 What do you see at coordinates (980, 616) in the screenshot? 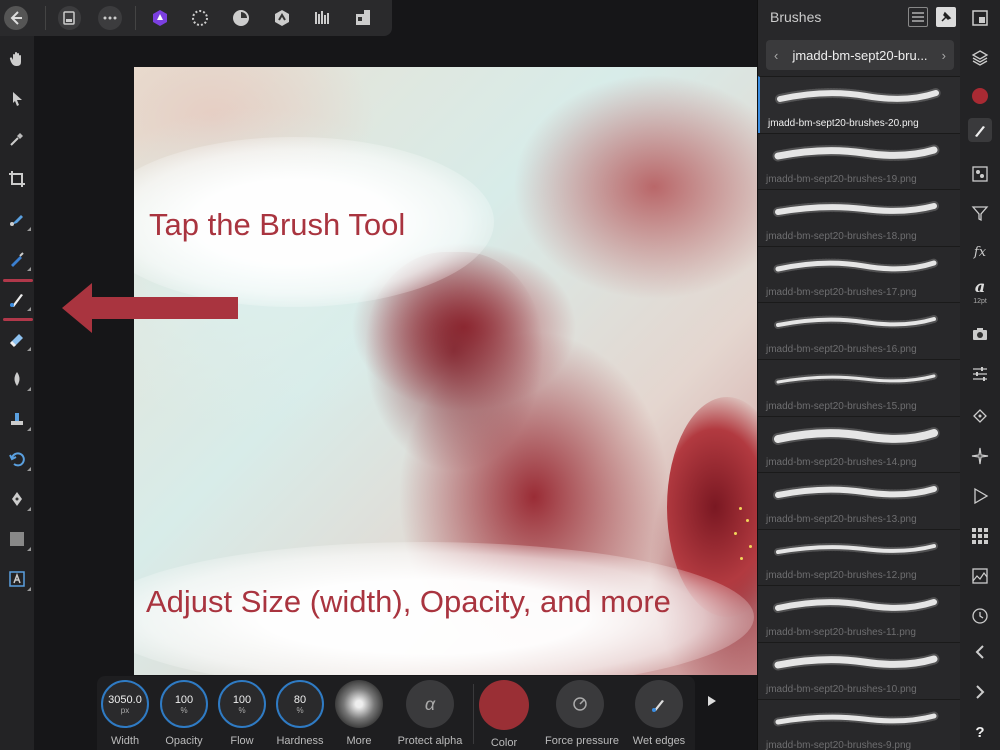
I see `history-clock-icon` at bounding box center [980, 616].